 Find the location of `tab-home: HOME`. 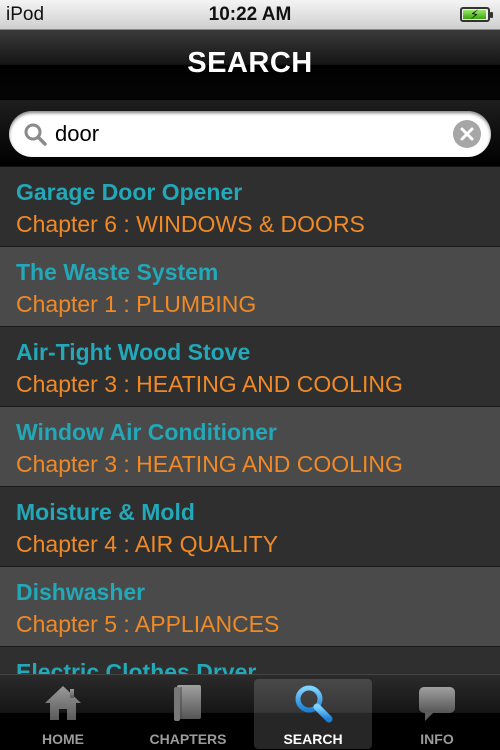

tab-home: HOME is located at coordinates (63, 714).